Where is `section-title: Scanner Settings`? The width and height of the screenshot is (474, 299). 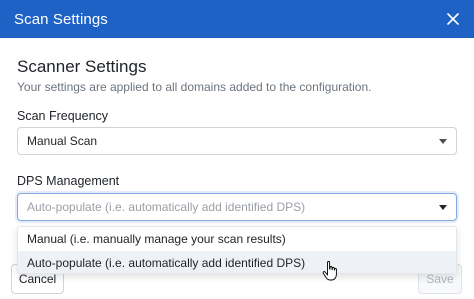
section-title: Scanner Settings is located at coordinates (82, 66).